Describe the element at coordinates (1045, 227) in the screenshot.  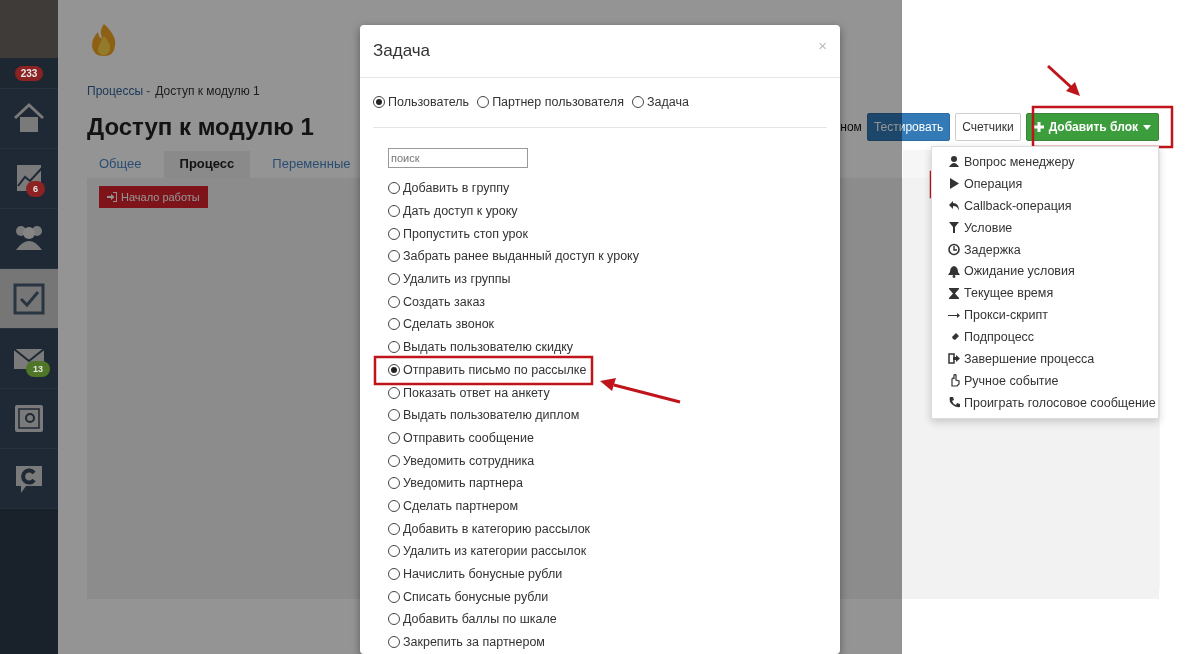
I see `menu-item: Условие` at that location.